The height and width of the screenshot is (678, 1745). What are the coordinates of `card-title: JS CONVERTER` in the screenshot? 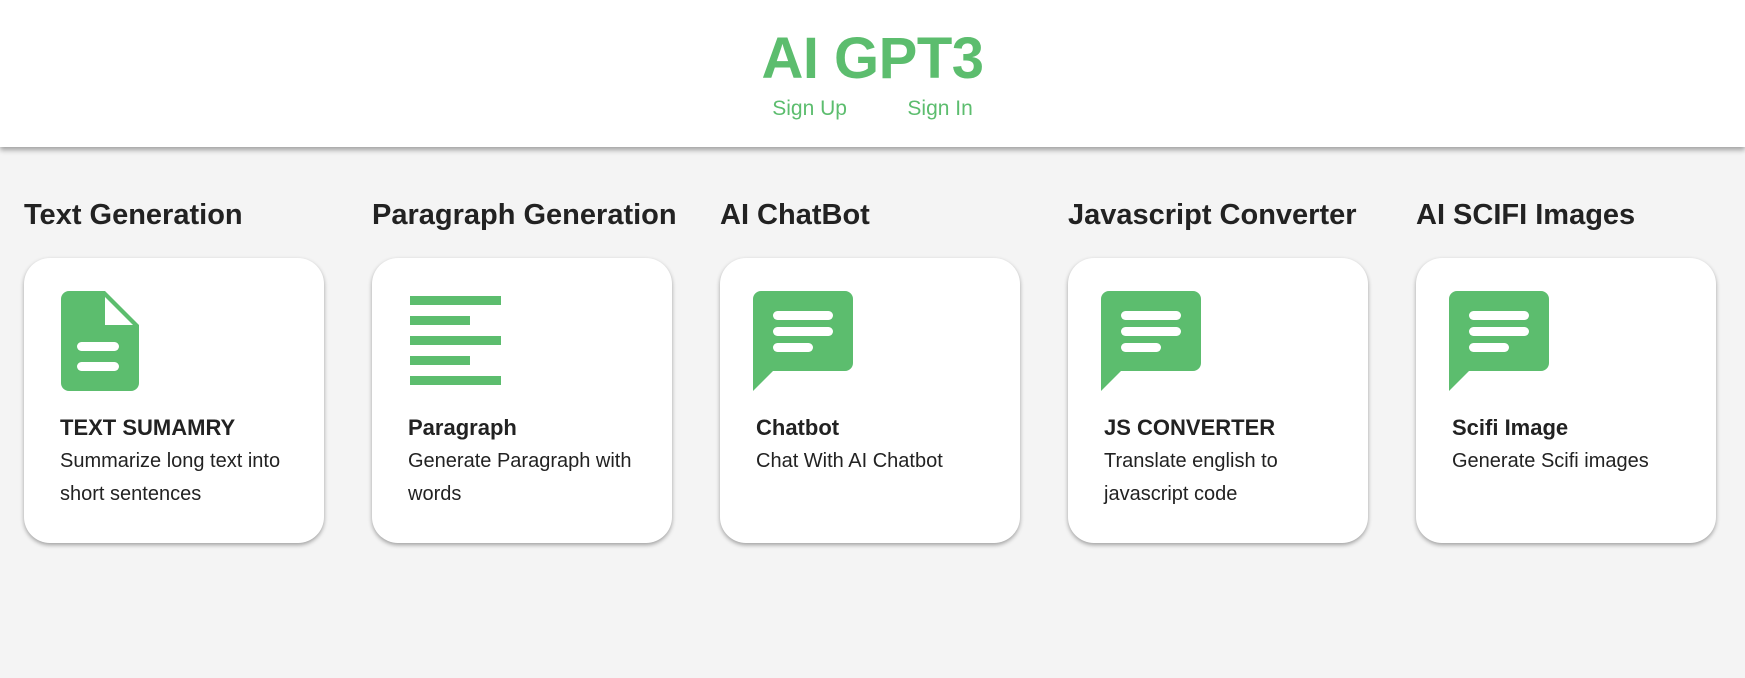 It's located at (1190, 427).